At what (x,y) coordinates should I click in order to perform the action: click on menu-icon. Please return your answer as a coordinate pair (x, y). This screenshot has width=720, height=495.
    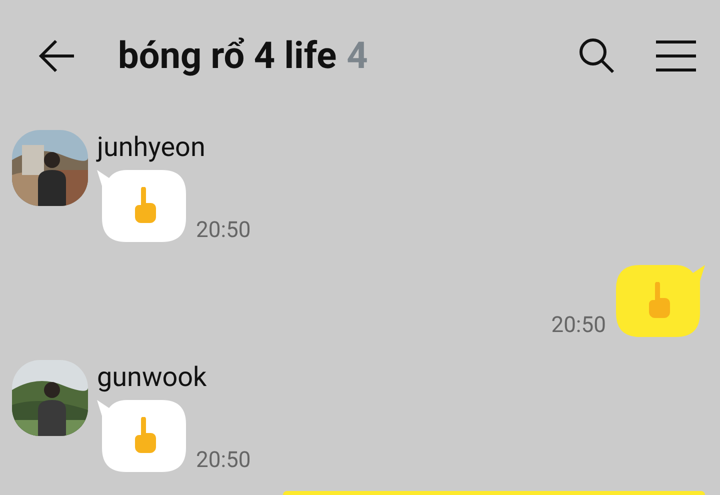
    Looking at the image, I should click on (676, 56).